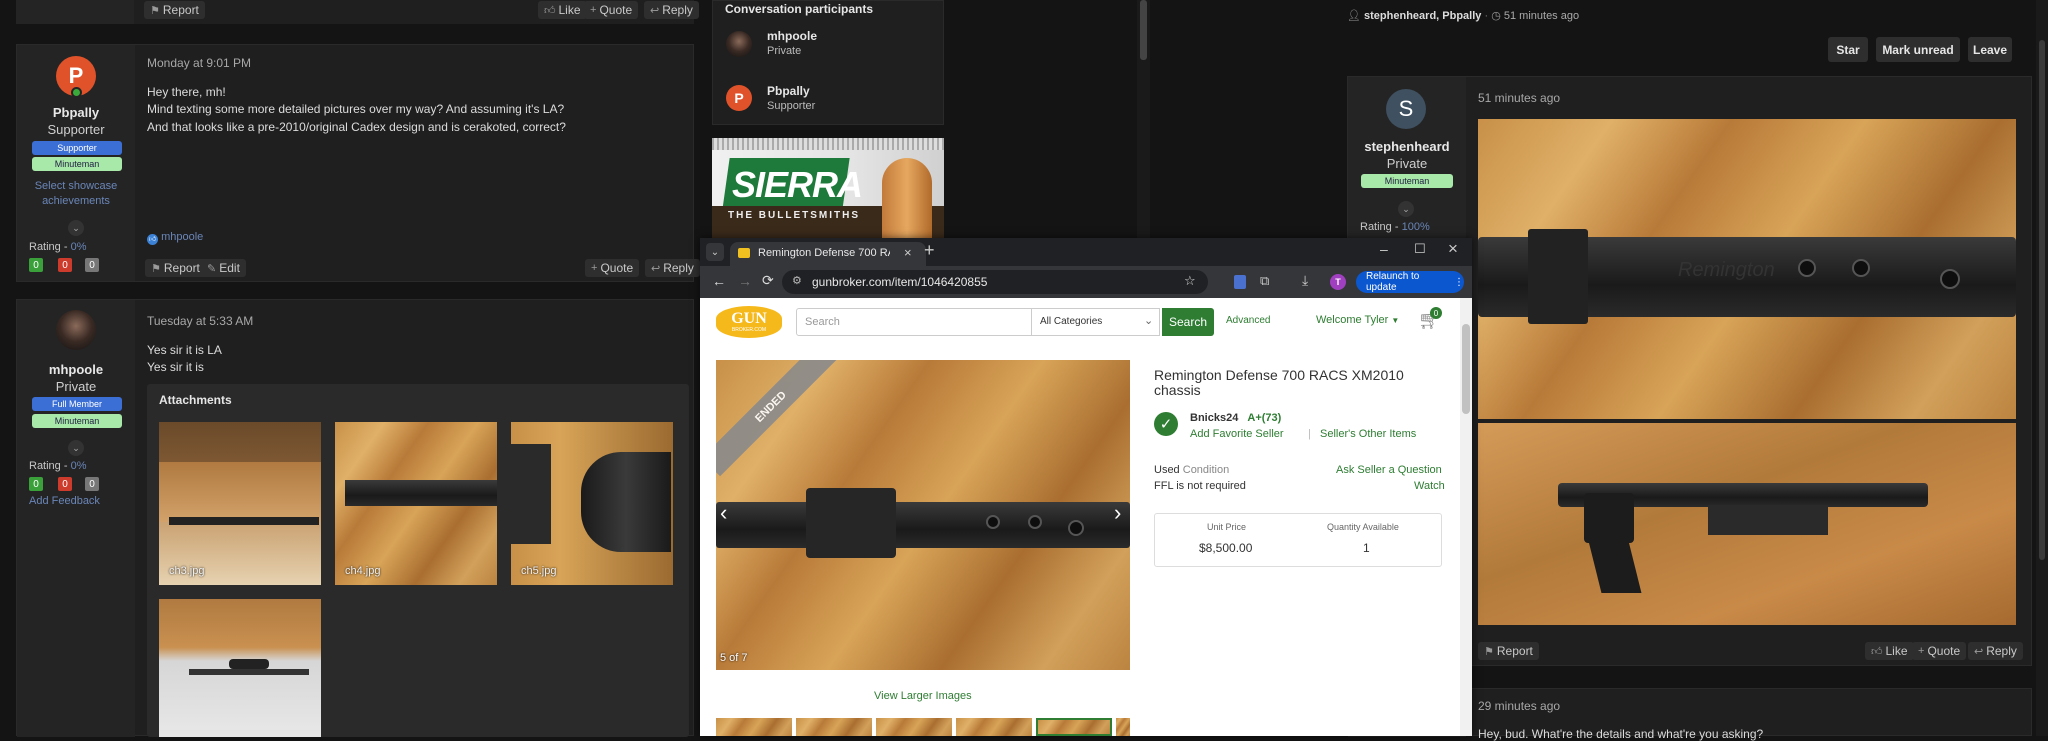  I want to click on view-larger-images-link: View Larger Images, so click(923, 696).